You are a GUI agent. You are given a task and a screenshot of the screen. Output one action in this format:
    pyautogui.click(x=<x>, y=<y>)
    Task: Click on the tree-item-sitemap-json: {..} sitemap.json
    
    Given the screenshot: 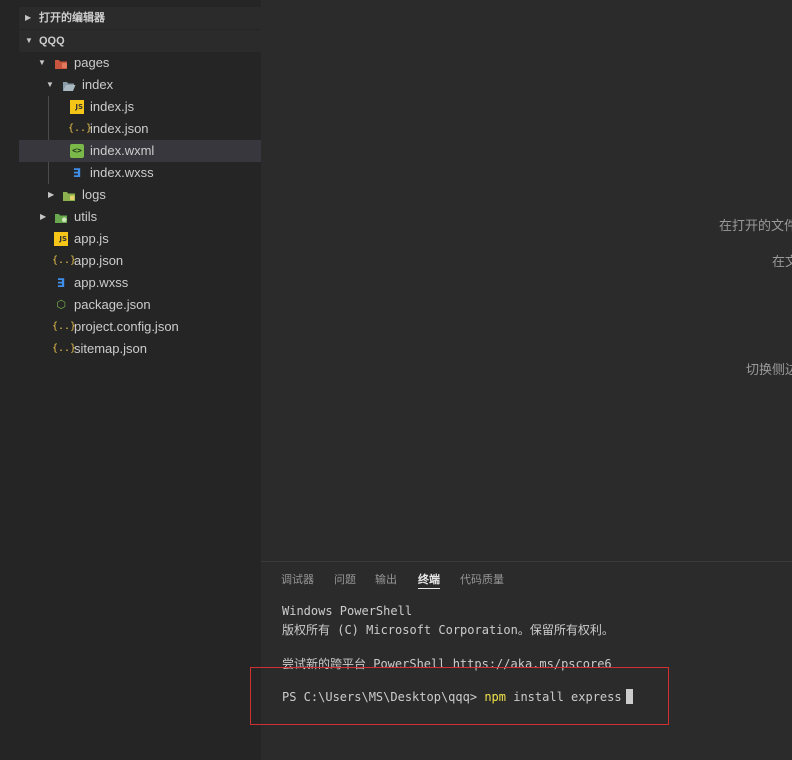 What is the action you would take?
    pyautogui.click(x=140, y=349)
    